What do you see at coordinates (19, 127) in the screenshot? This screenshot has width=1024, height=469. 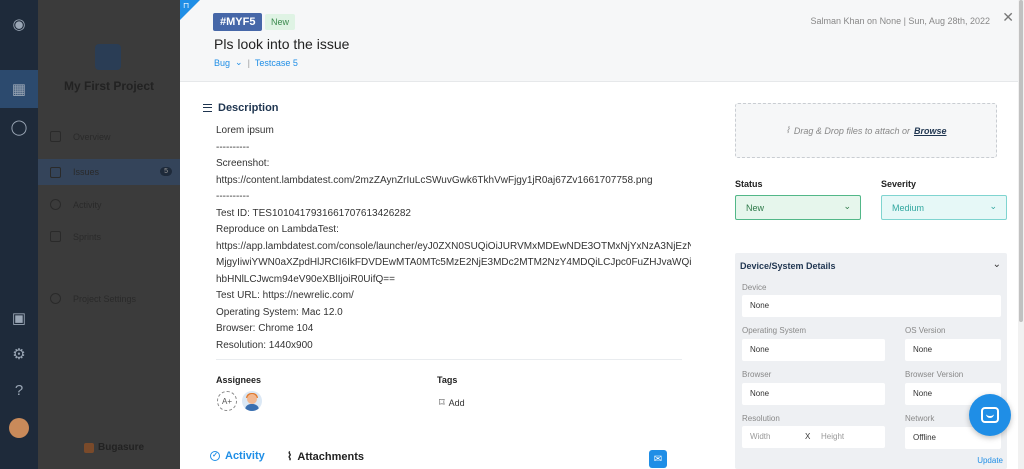 I see `user-icon: ◯` at bounding box center [19, 127].